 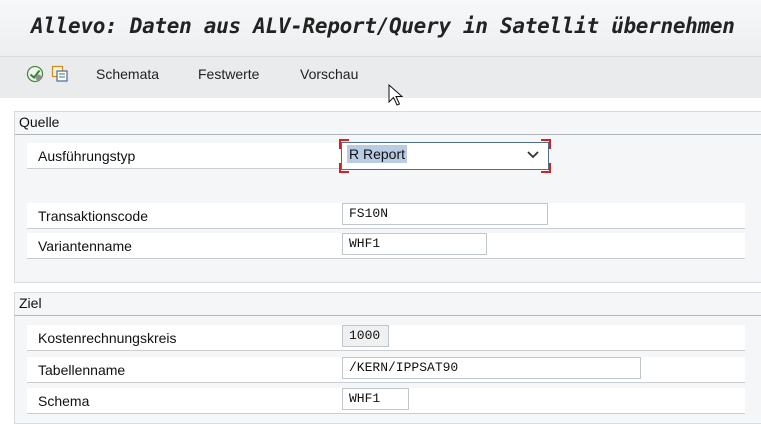 What do you see at coordinates (64, 401) in the screenshot?
I see `schema-label: Schema` at bounding box center [64, 401].